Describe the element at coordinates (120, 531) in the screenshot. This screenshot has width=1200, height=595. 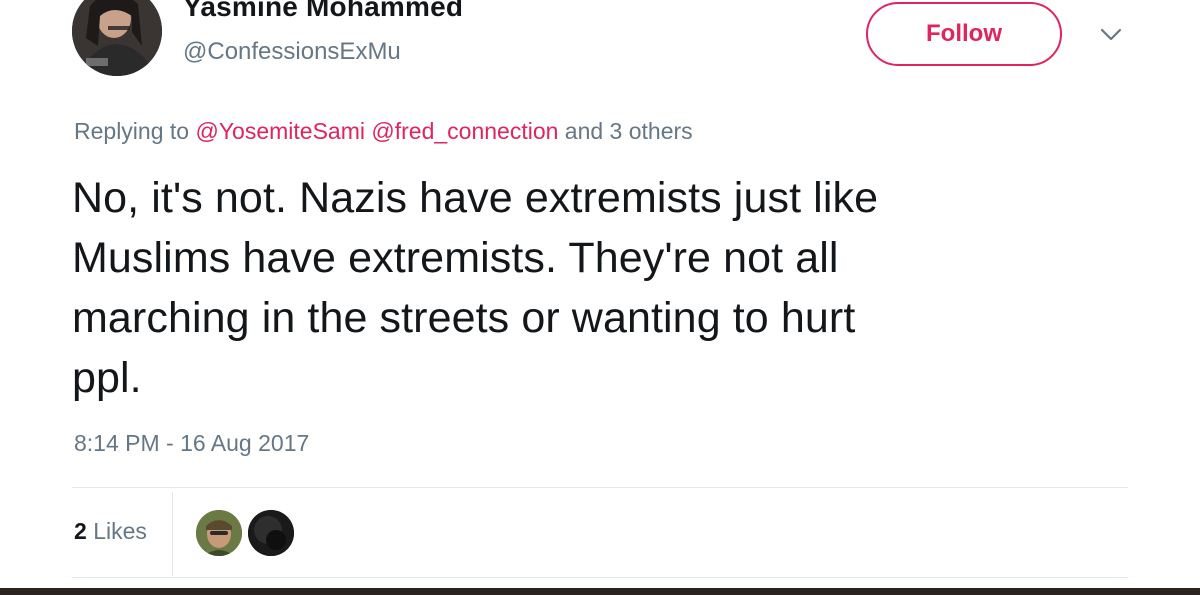
I see `likes-label: Likes` at that location.